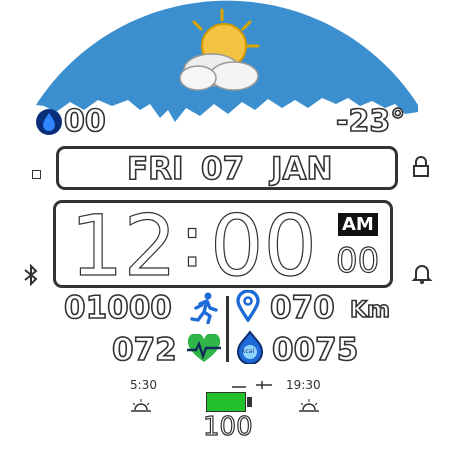 This screenshot has height=454, width=454. I want to click on steps-count: 01000, so click(117, 308).